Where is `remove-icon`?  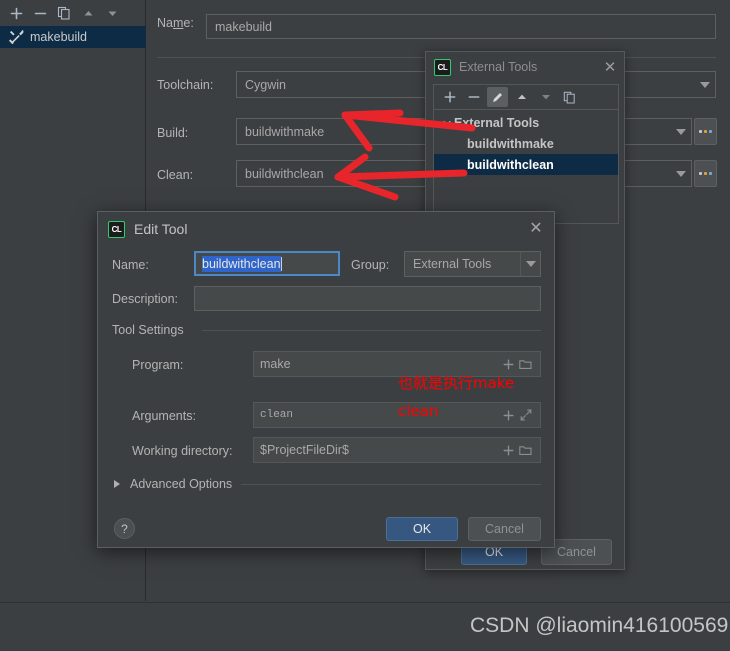 remove-icon is located at coordinates (40, 13).